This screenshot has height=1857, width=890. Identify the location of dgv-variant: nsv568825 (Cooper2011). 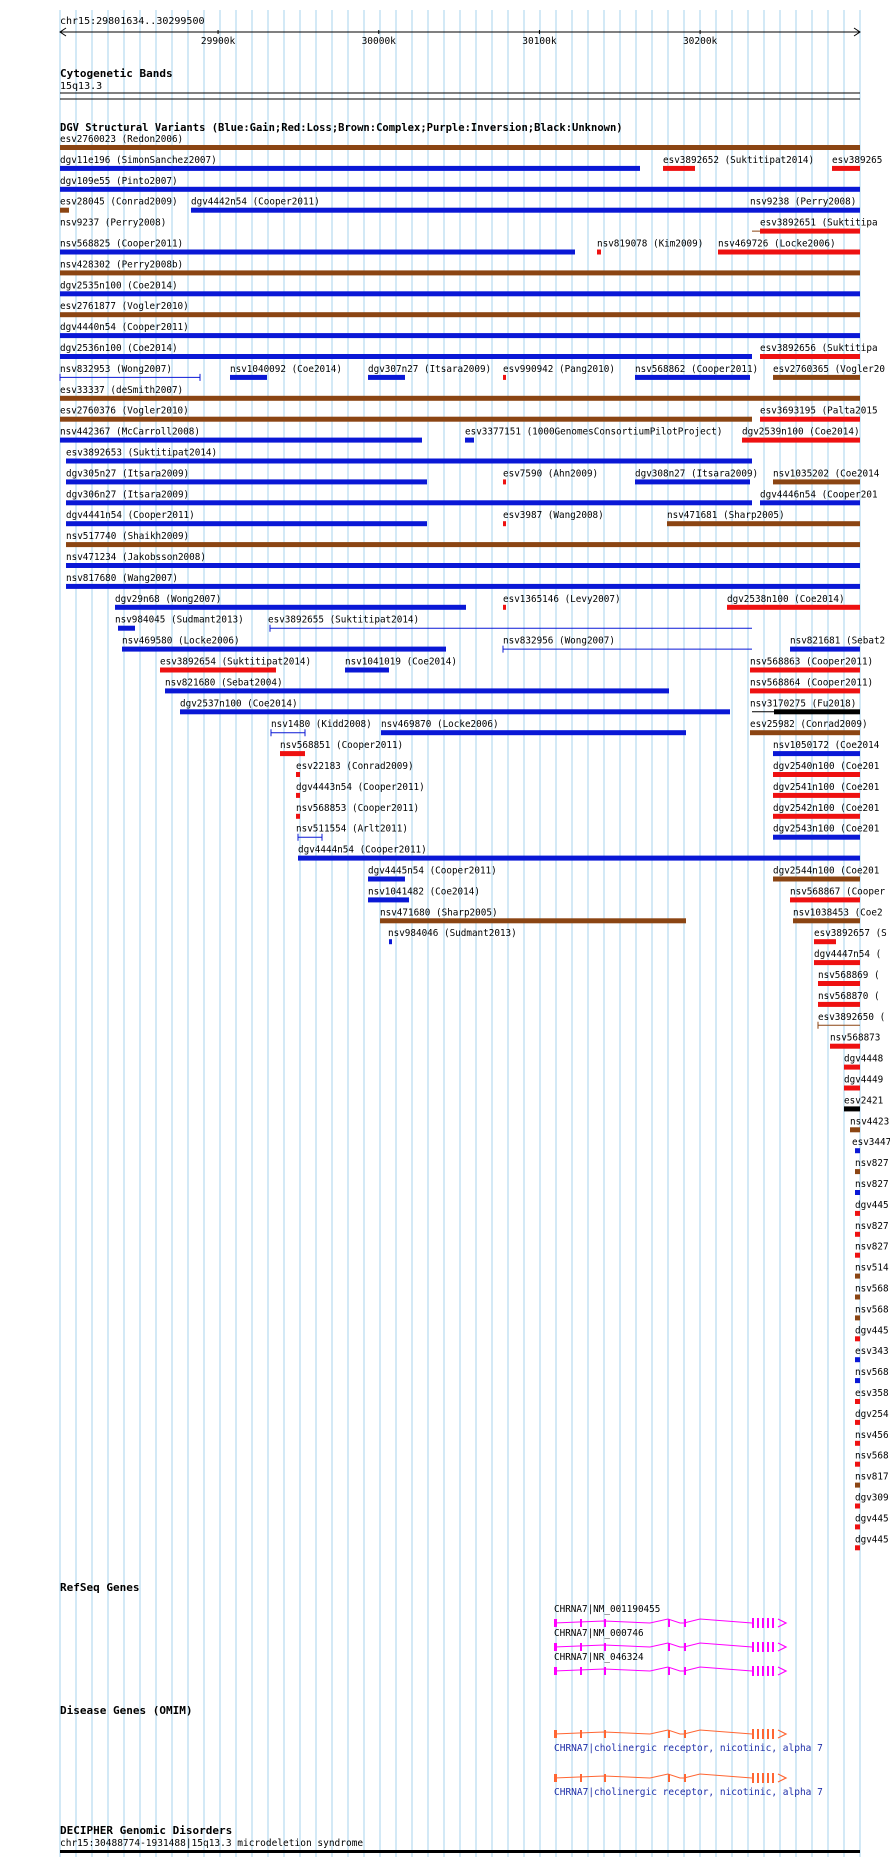
(317, 247).